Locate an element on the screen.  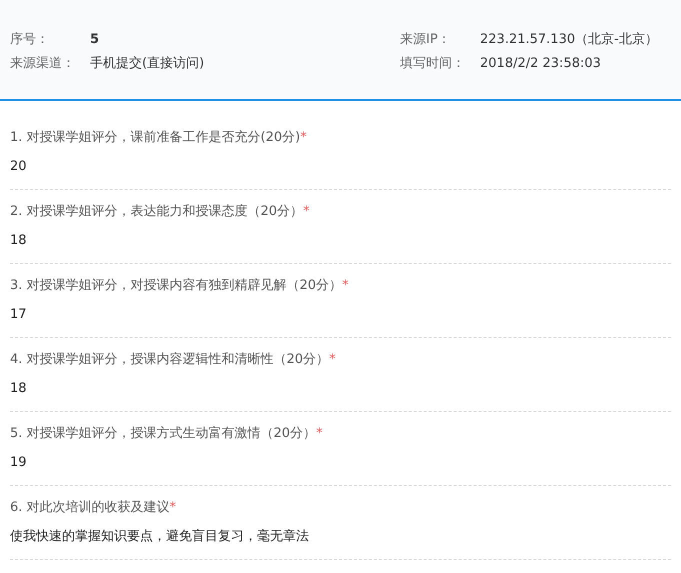
answer-text: 17 is located at coordinates (19, 315).